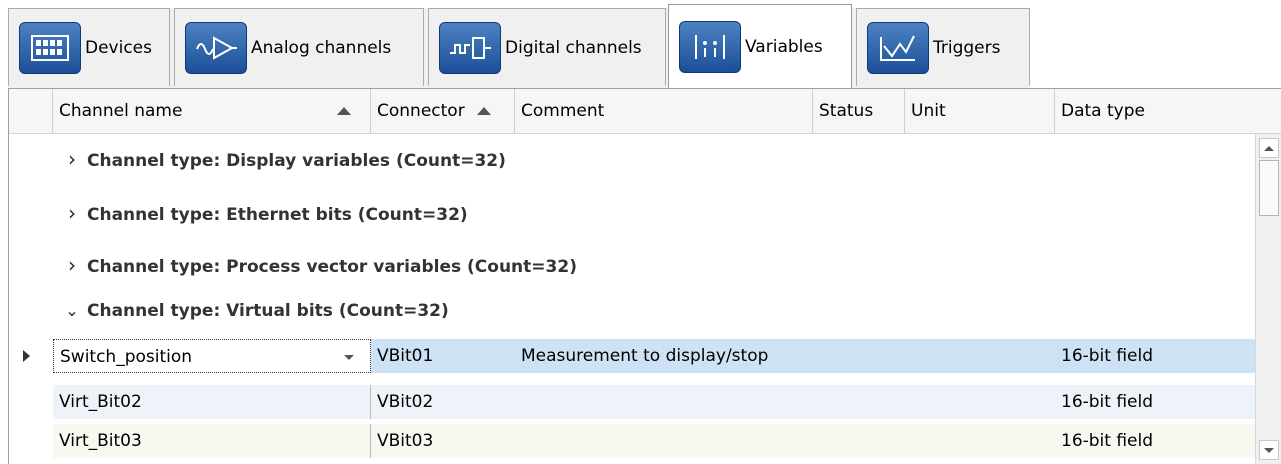  I want to click on channel-name-cell: Virt_Bit02, so click(212, 402).